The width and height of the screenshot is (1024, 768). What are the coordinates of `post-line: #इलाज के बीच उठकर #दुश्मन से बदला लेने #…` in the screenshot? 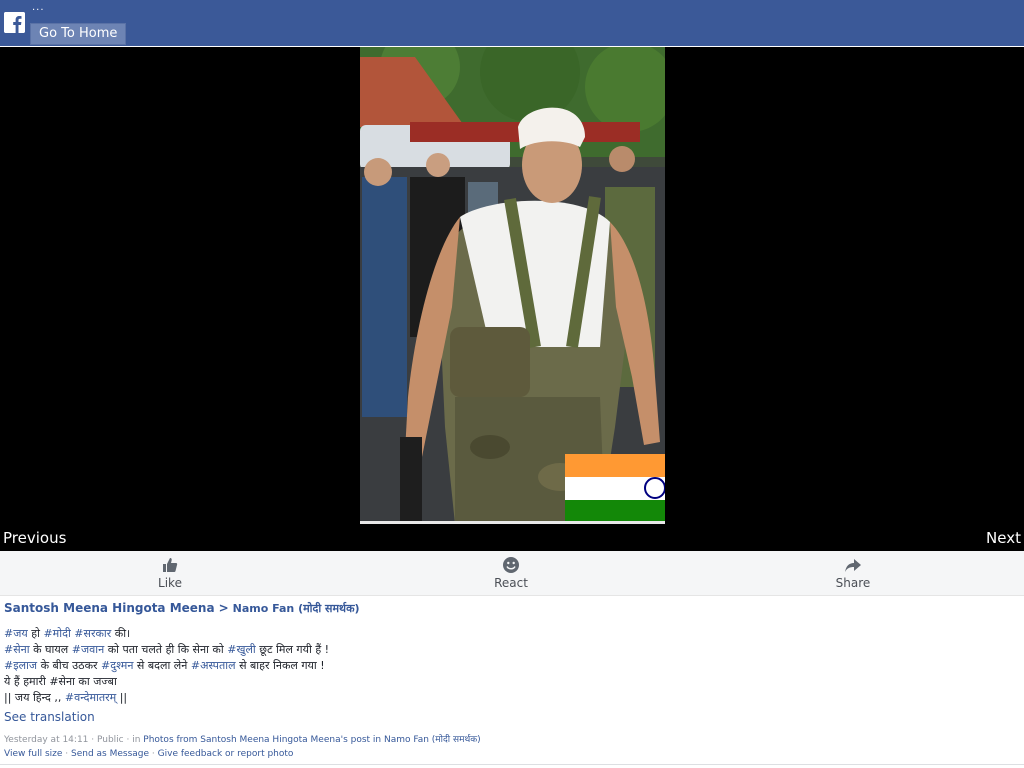 It's located at (509, 666).